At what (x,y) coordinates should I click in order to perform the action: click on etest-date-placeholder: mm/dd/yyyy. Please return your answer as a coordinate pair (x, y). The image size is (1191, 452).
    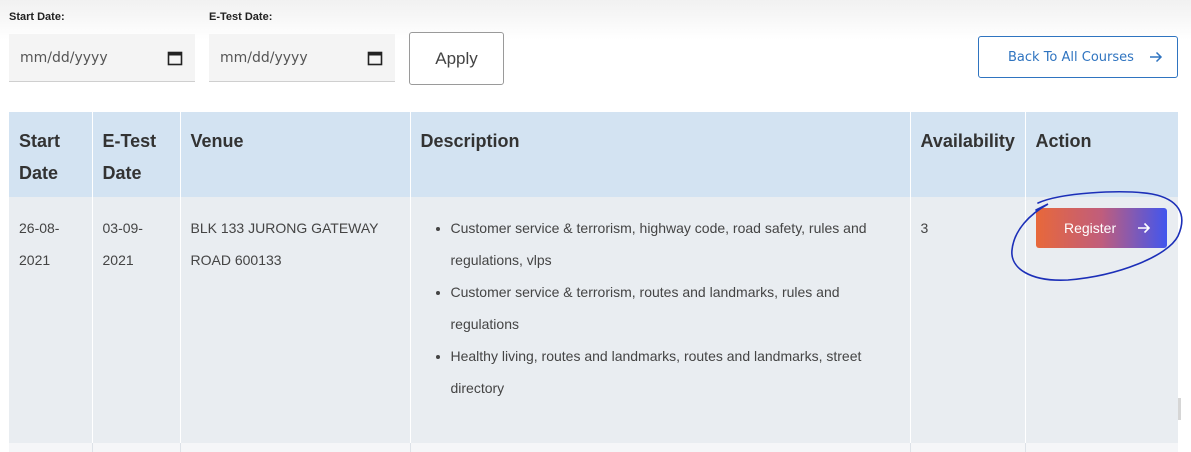
    Looking at the image, I should click on (264, 57).